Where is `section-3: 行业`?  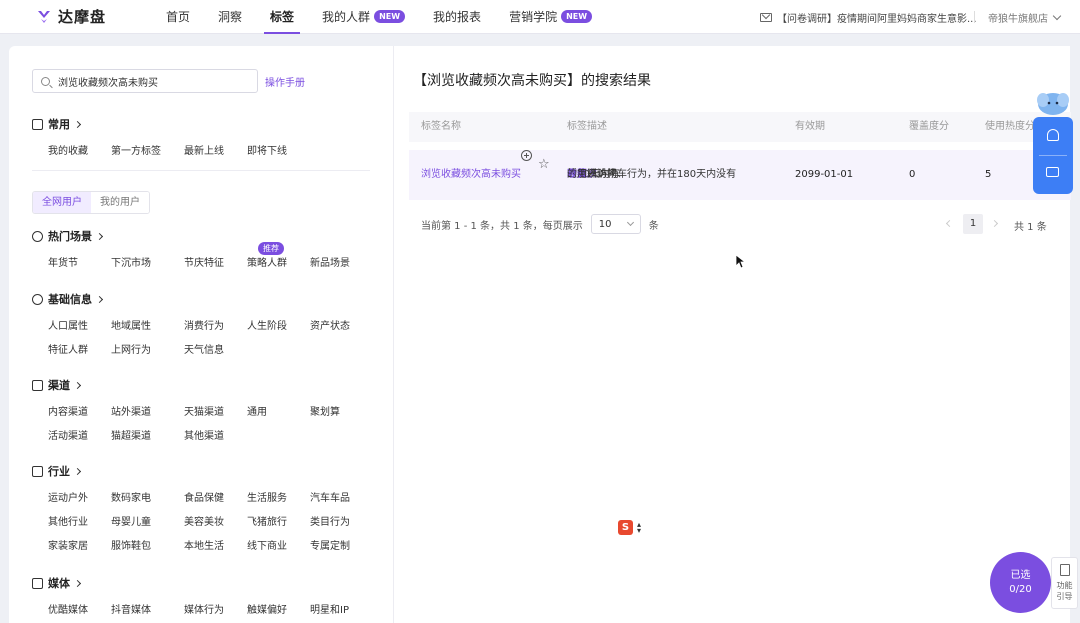 section-3: 行业 is located at coordinates (57, 471).